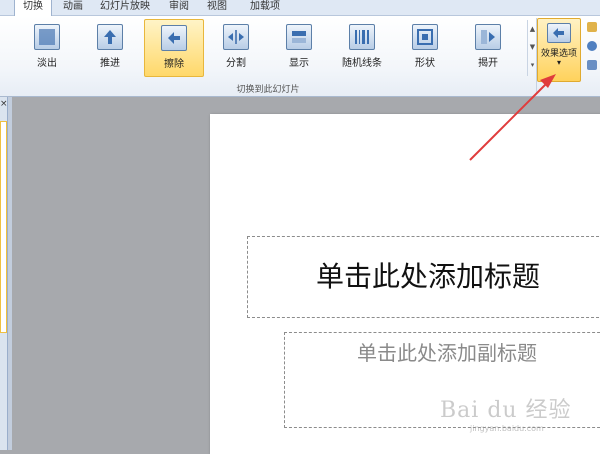 The width and height of the screenshot is (600, 454). What do you see at coordinates (3, 227) in the screenshot?
I see `slide-thumbnail` at bounding box center [3, 227].